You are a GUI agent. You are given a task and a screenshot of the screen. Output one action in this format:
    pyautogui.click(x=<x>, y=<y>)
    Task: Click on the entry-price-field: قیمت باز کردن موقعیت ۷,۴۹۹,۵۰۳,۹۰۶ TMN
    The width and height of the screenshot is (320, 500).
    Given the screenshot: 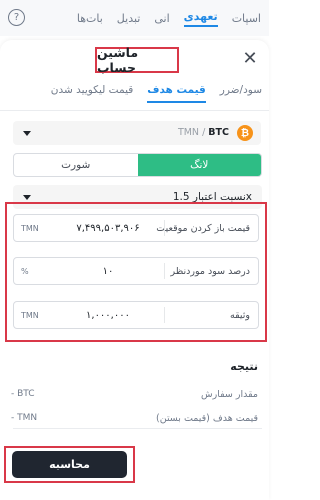 What is the action you would take?
    pyautogui.click(x=136, y=228)
    